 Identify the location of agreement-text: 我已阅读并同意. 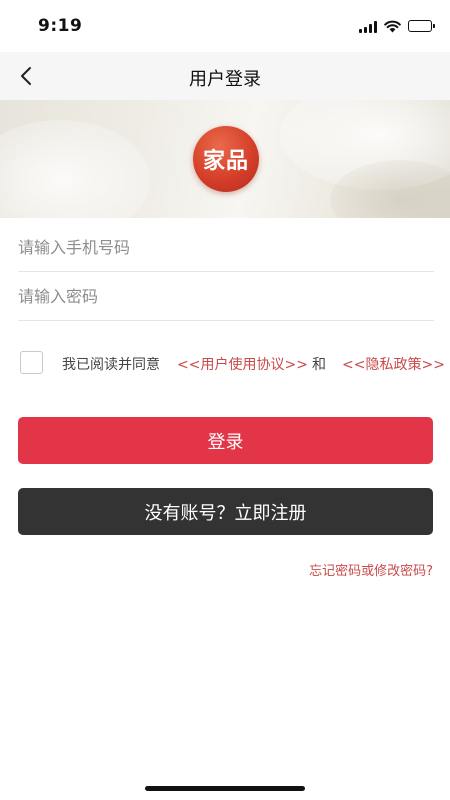
(111, 365).